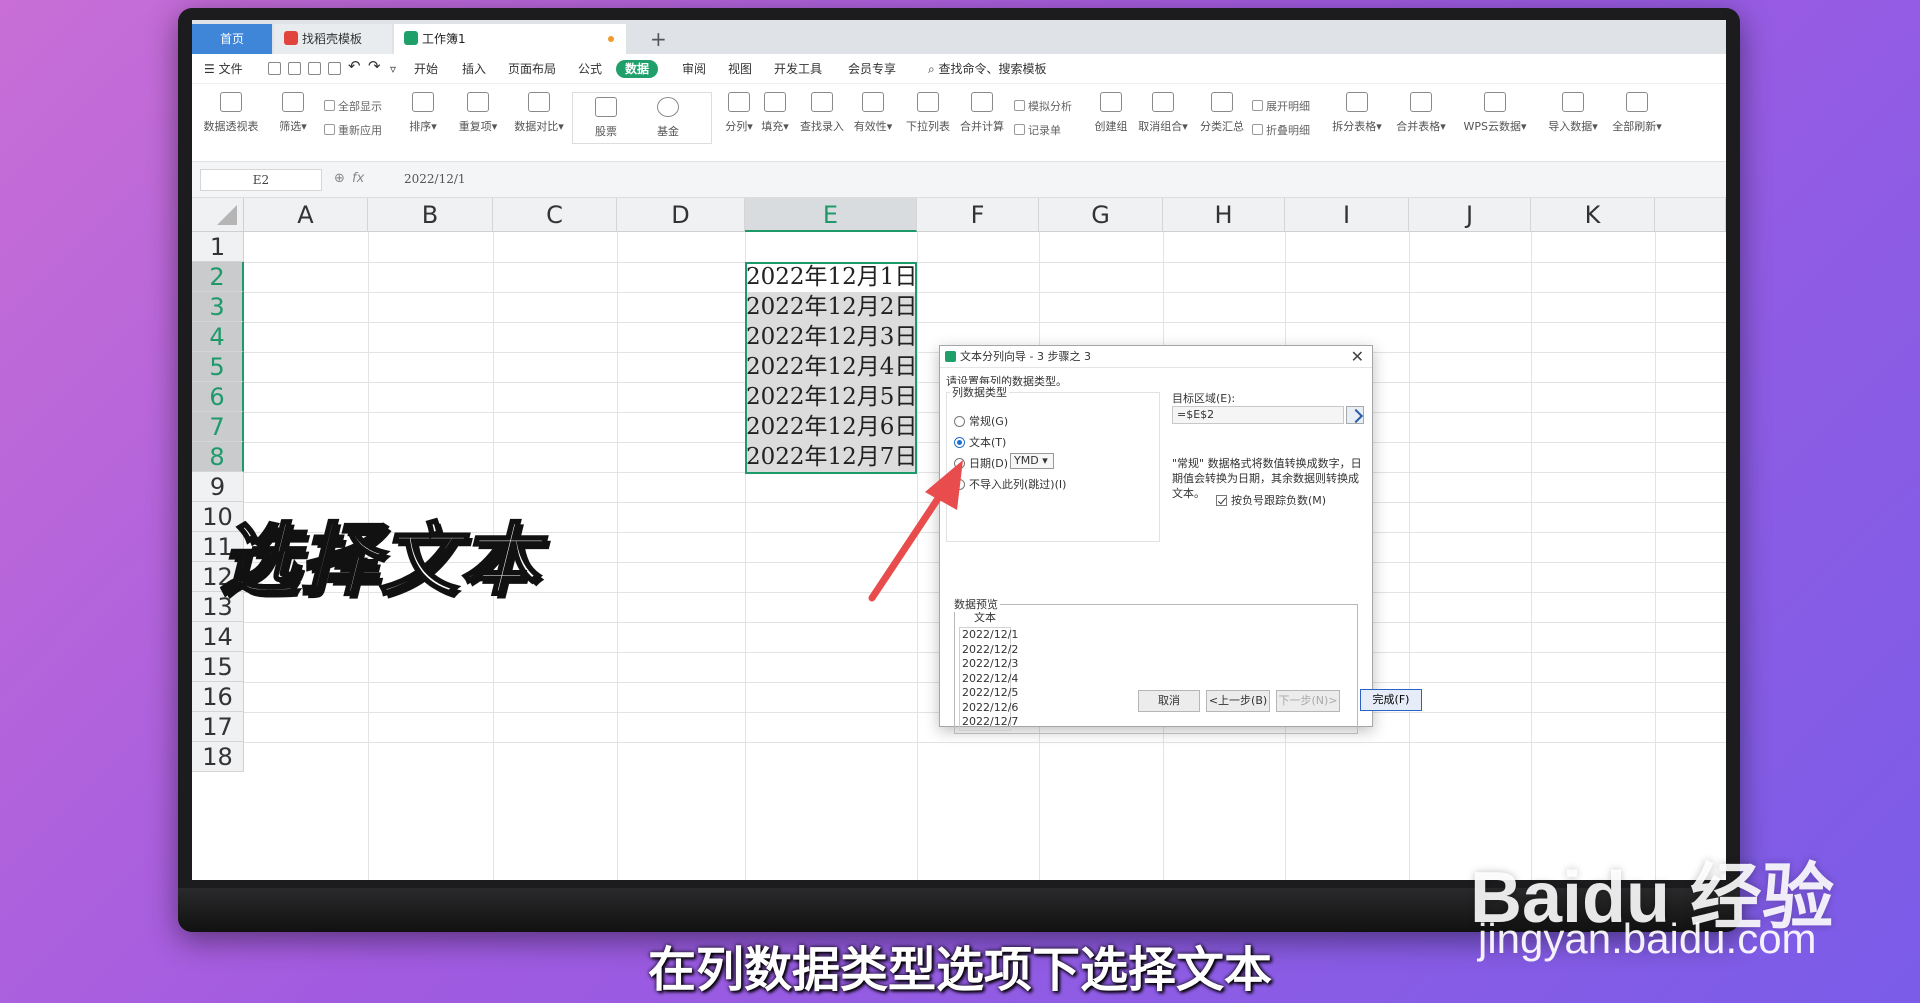  What do you see at coordinates (1573, 120) in the screenshot?
I see `import-data-button: 导入数据▾` at bounding box center [1573, 120].